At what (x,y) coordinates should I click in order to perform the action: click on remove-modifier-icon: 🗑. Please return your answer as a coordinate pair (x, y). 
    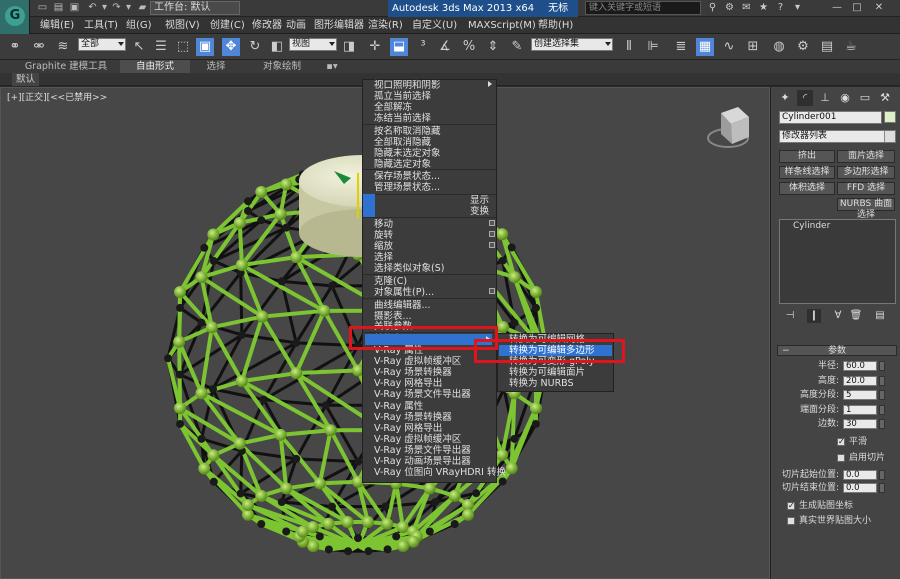
    Looking at the image, I should click on (856, 316).